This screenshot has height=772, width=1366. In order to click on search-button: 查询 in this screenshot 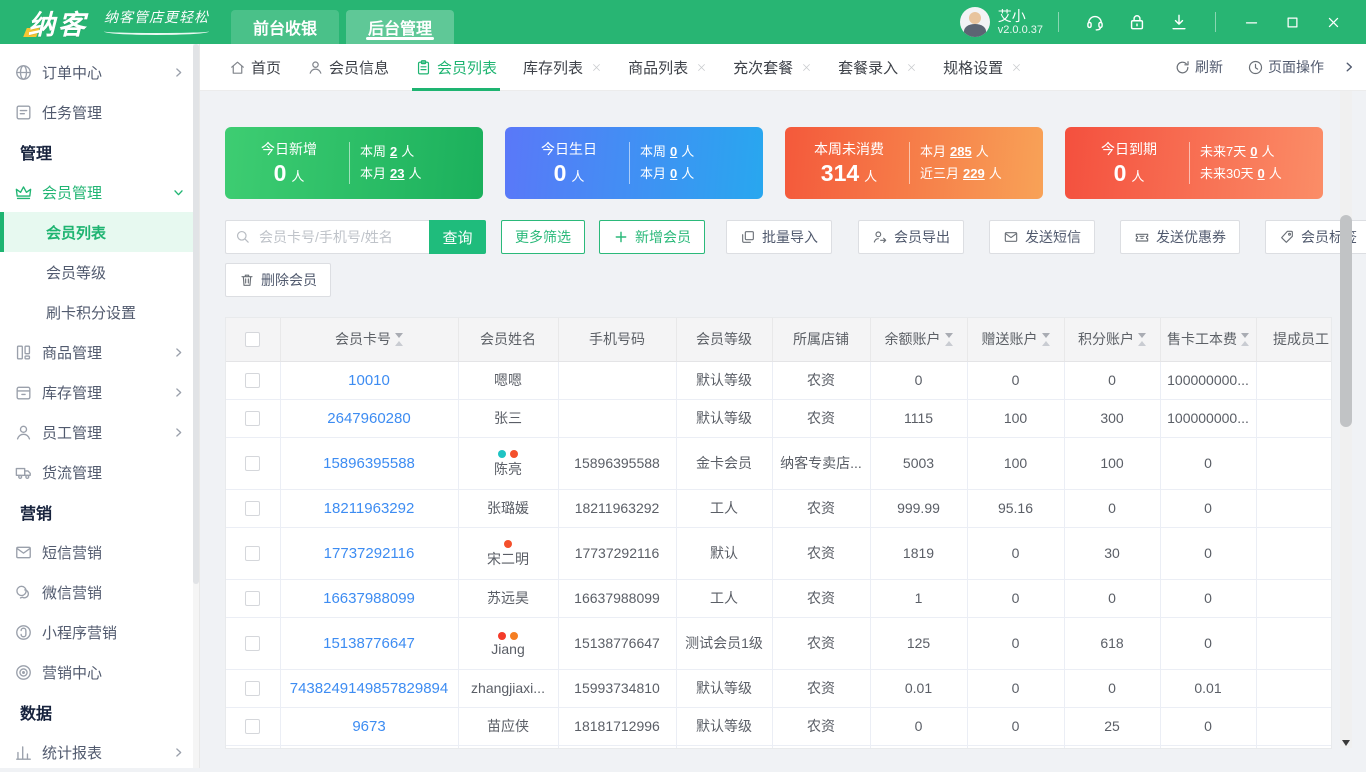, I will do `click(457, 237)`.